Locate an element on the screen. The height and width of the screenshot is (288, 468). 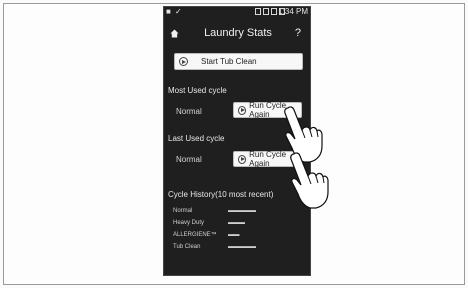
signal-icon is located at coordinates (274, 11).